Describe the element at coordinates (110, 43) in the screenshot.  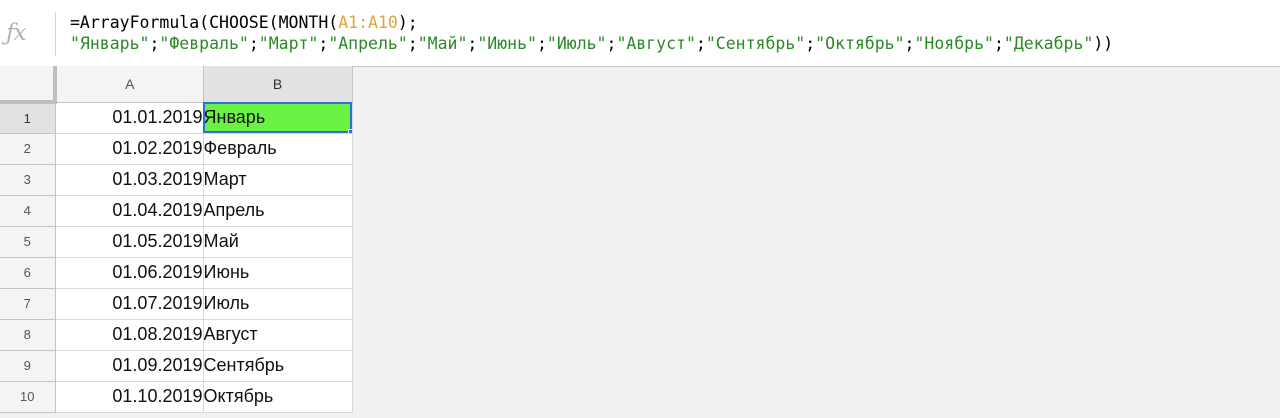
I see `formula-string-arg: "Январь"` at that location.